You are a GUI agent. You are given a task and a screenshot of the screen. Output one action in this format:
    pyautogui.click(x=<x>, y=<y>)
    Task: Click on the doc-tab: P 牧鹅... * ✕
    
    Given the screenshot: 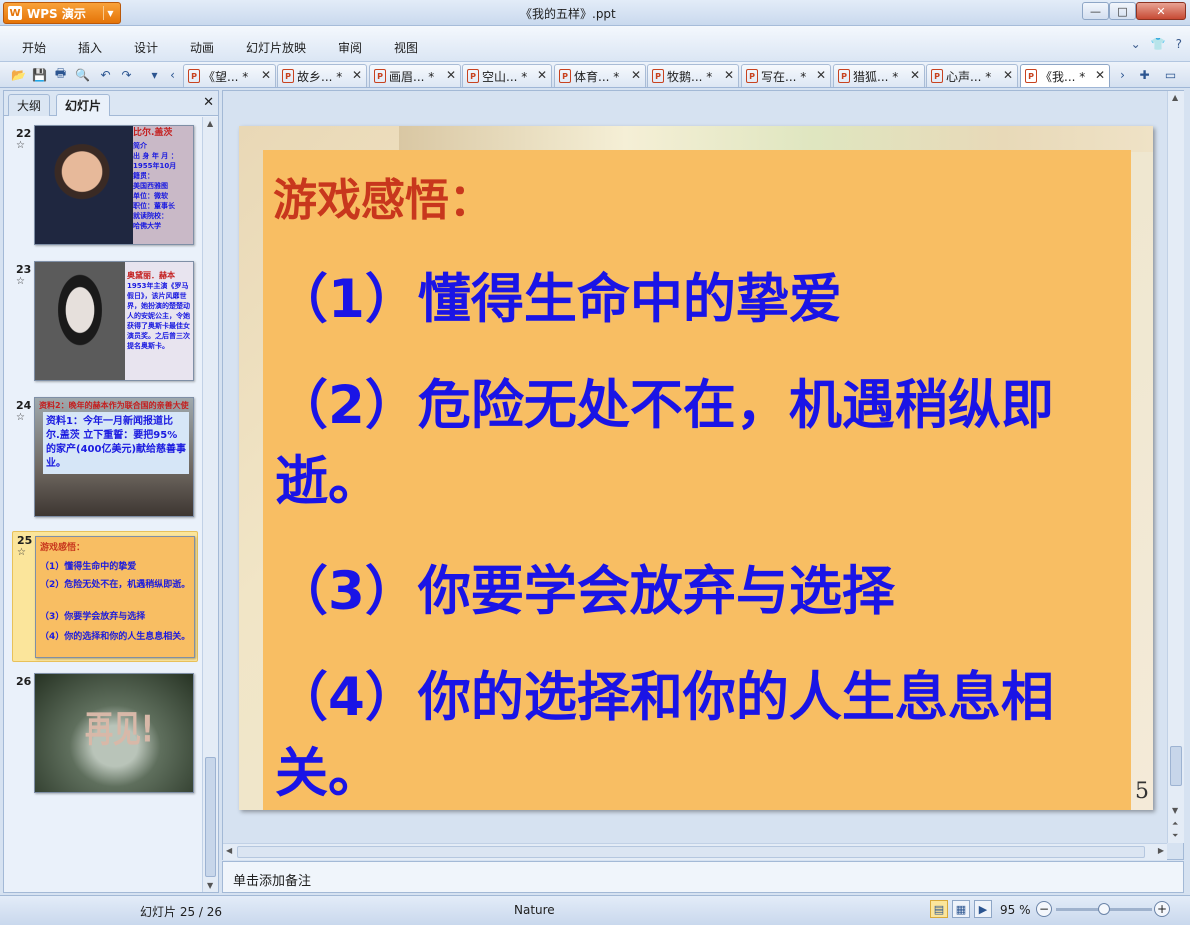 What is the action you would take?
    pyautogui.click(x=693, y=75)
    